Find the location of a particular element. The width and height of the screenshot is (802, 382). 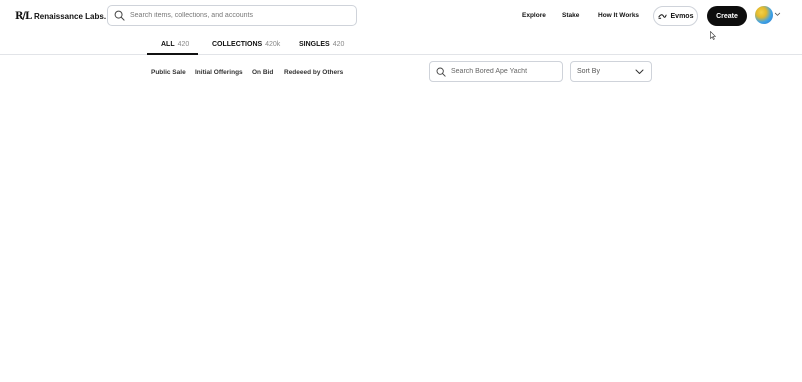

network-label: Evmos is located at coordinates (682, 16).